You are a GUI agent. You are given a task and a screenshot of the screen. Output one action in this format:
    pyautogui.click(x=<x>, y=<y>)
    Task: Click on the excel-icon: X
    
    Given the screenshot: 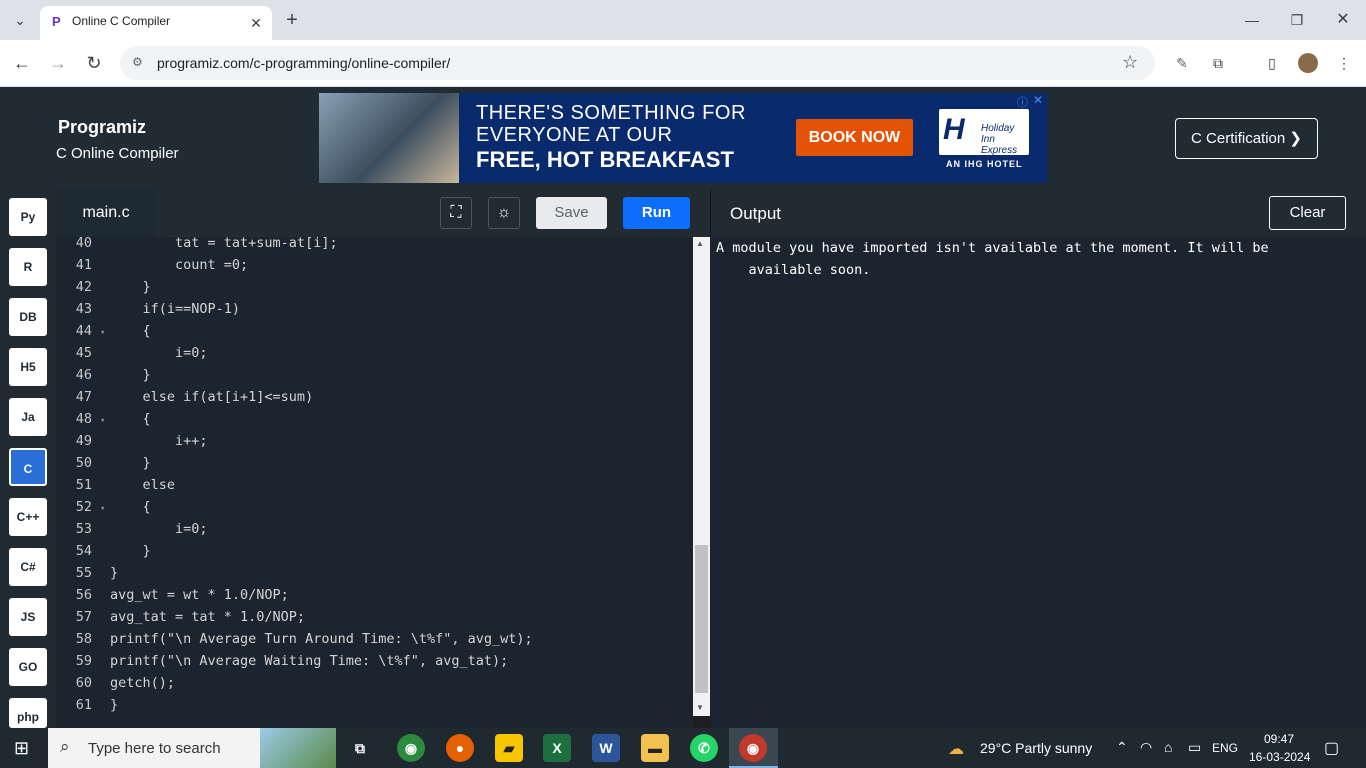 What is the action you would take?
    pyautogui.click(x=557, y=748)
    